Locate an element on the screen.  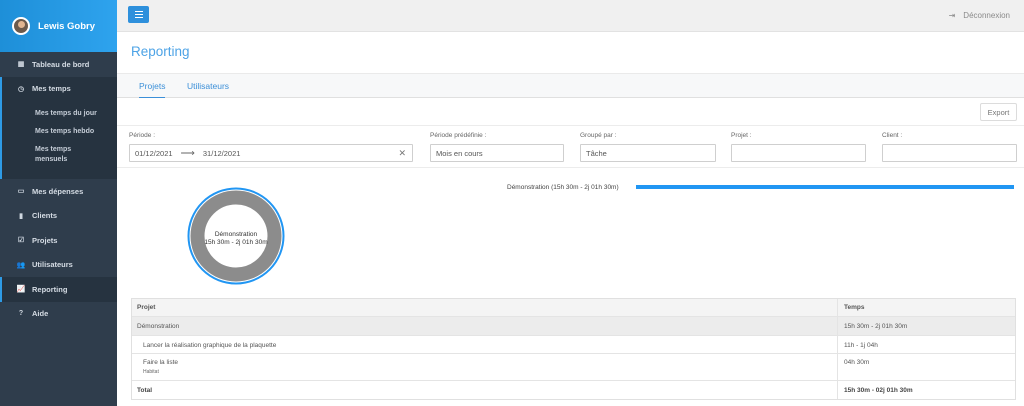
task-time: 04h 30m is located at coordinates (857, 362).